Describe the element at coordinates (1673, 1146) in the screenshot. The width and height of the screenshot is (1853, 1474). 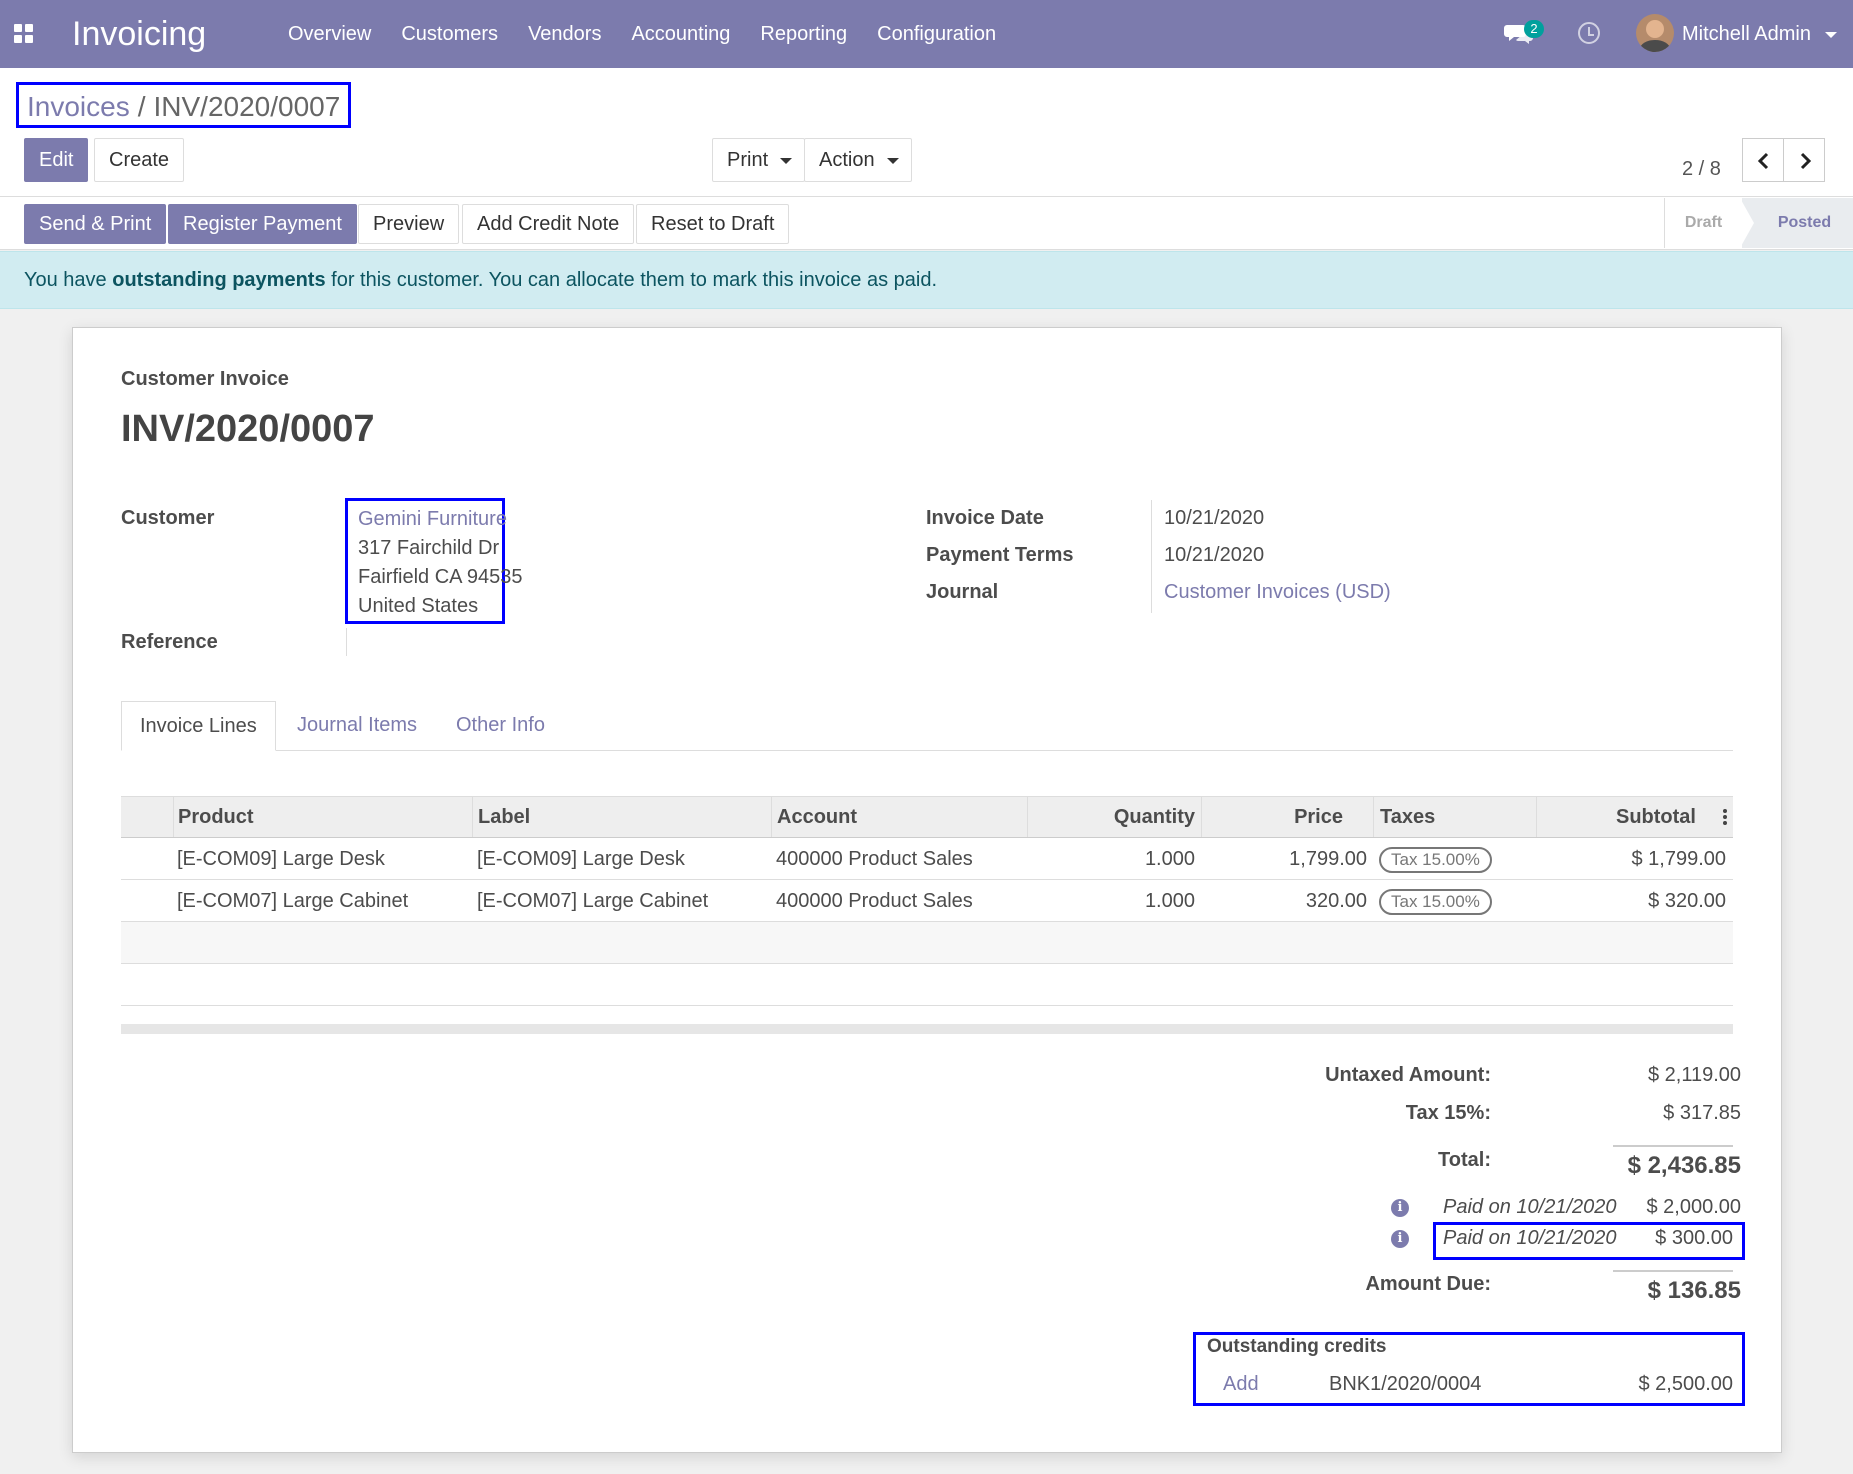
I see `total-divider` at that location.